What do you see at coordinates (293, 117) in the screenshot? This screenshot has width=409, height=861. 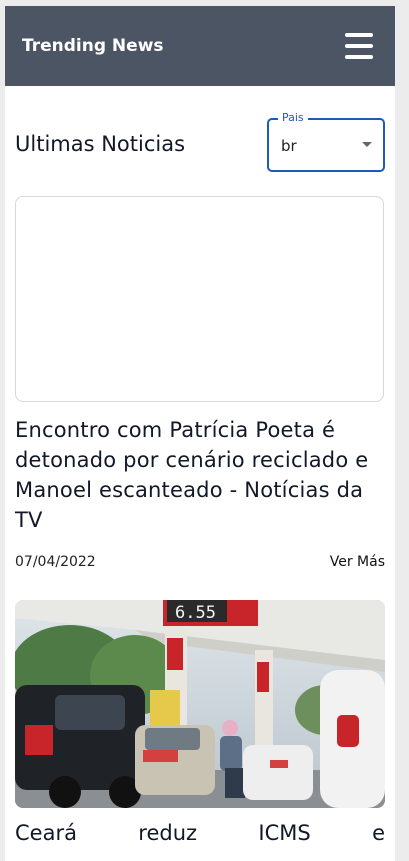 I see `country-select-label: Pais` at bounding box center [293, 117].